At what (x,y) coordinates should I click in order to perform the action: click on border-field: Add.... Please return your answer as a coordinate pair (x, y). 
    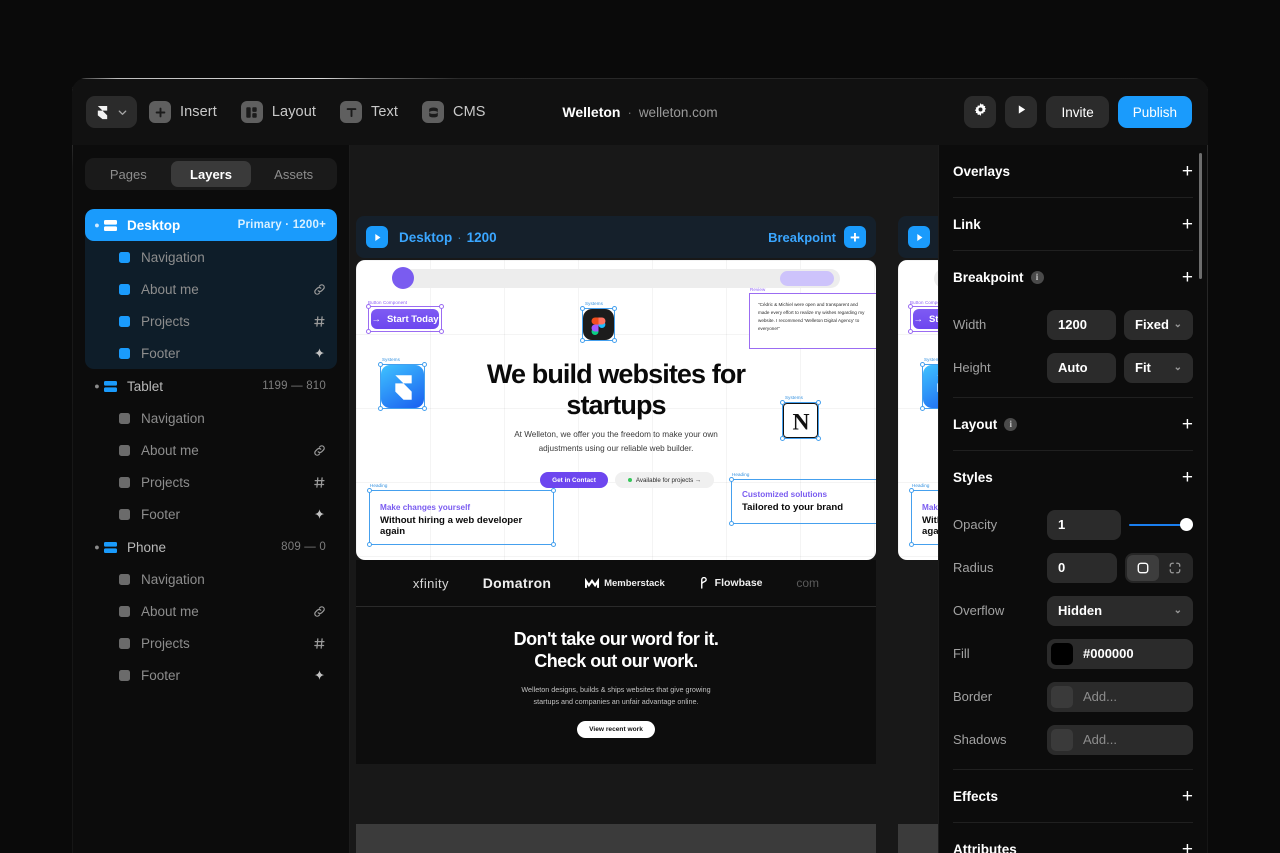
    Looking at the image, I should click on (1120, 696).